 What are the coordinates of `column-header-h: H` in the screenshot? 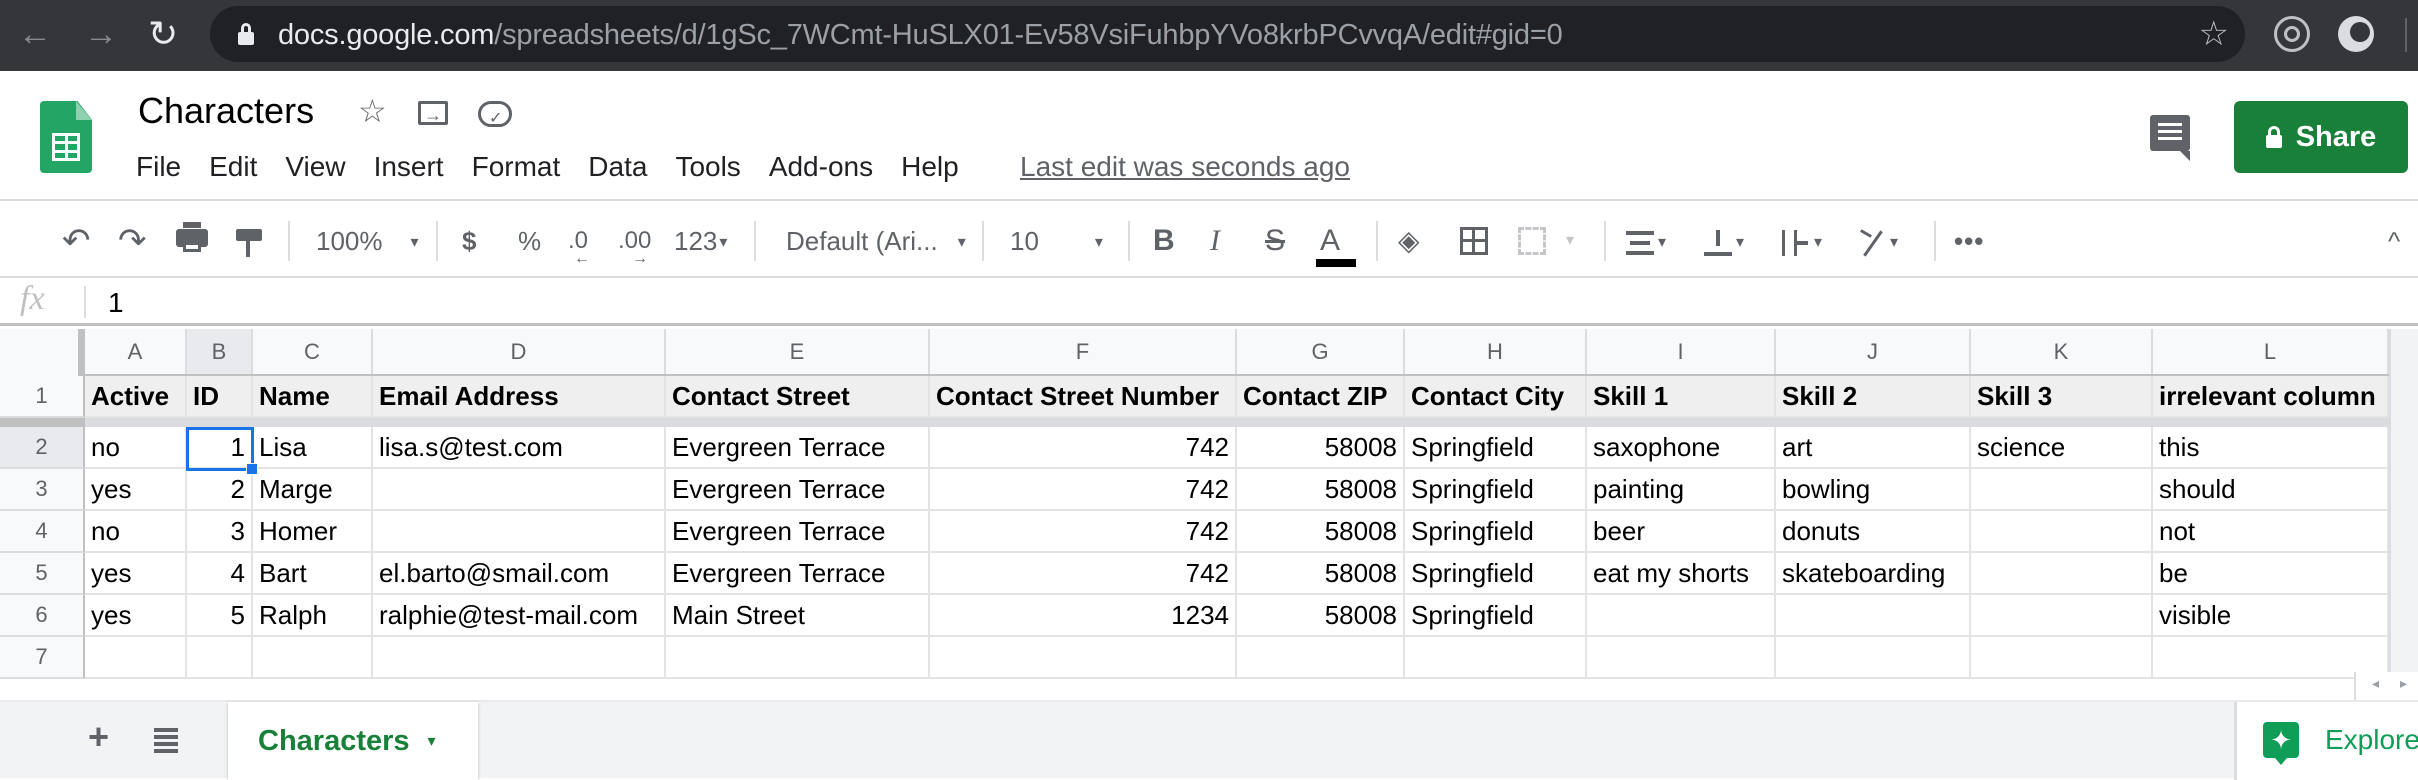 It's located at (1496, 351).